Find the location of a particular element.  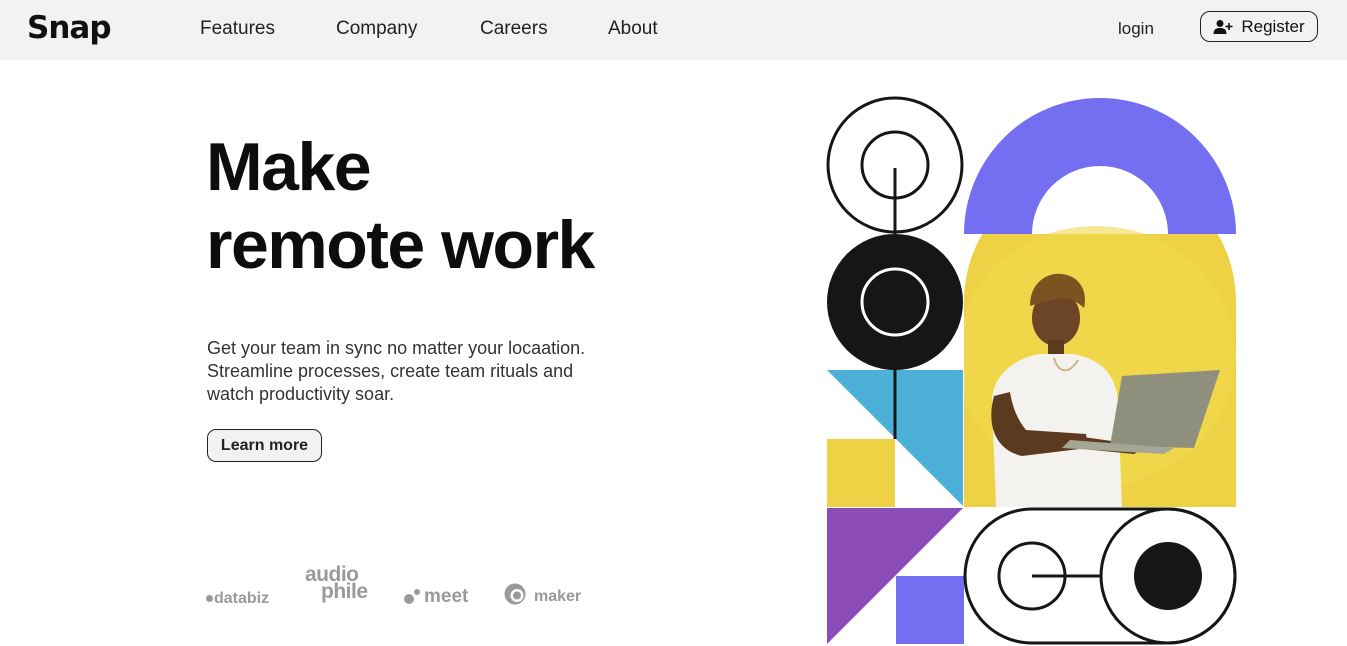

black-circle-shape is located at coordinates (895, 302).